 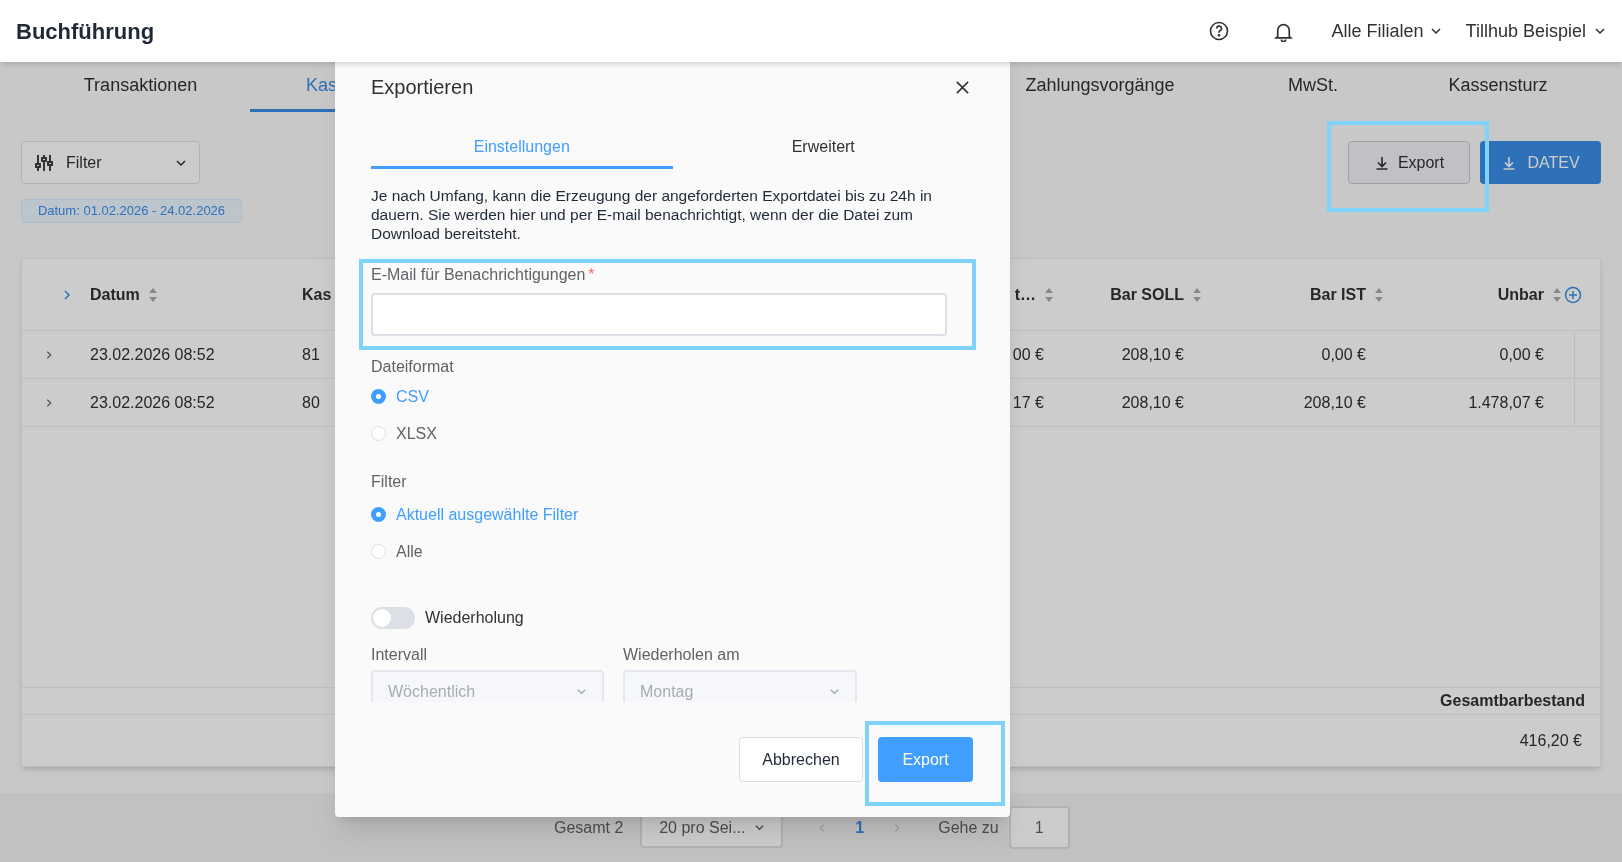 What do you see at coordinates (1520, 294) in the screenshot?
I see `column-header: Unbar` at bounding box center [1520, 294].